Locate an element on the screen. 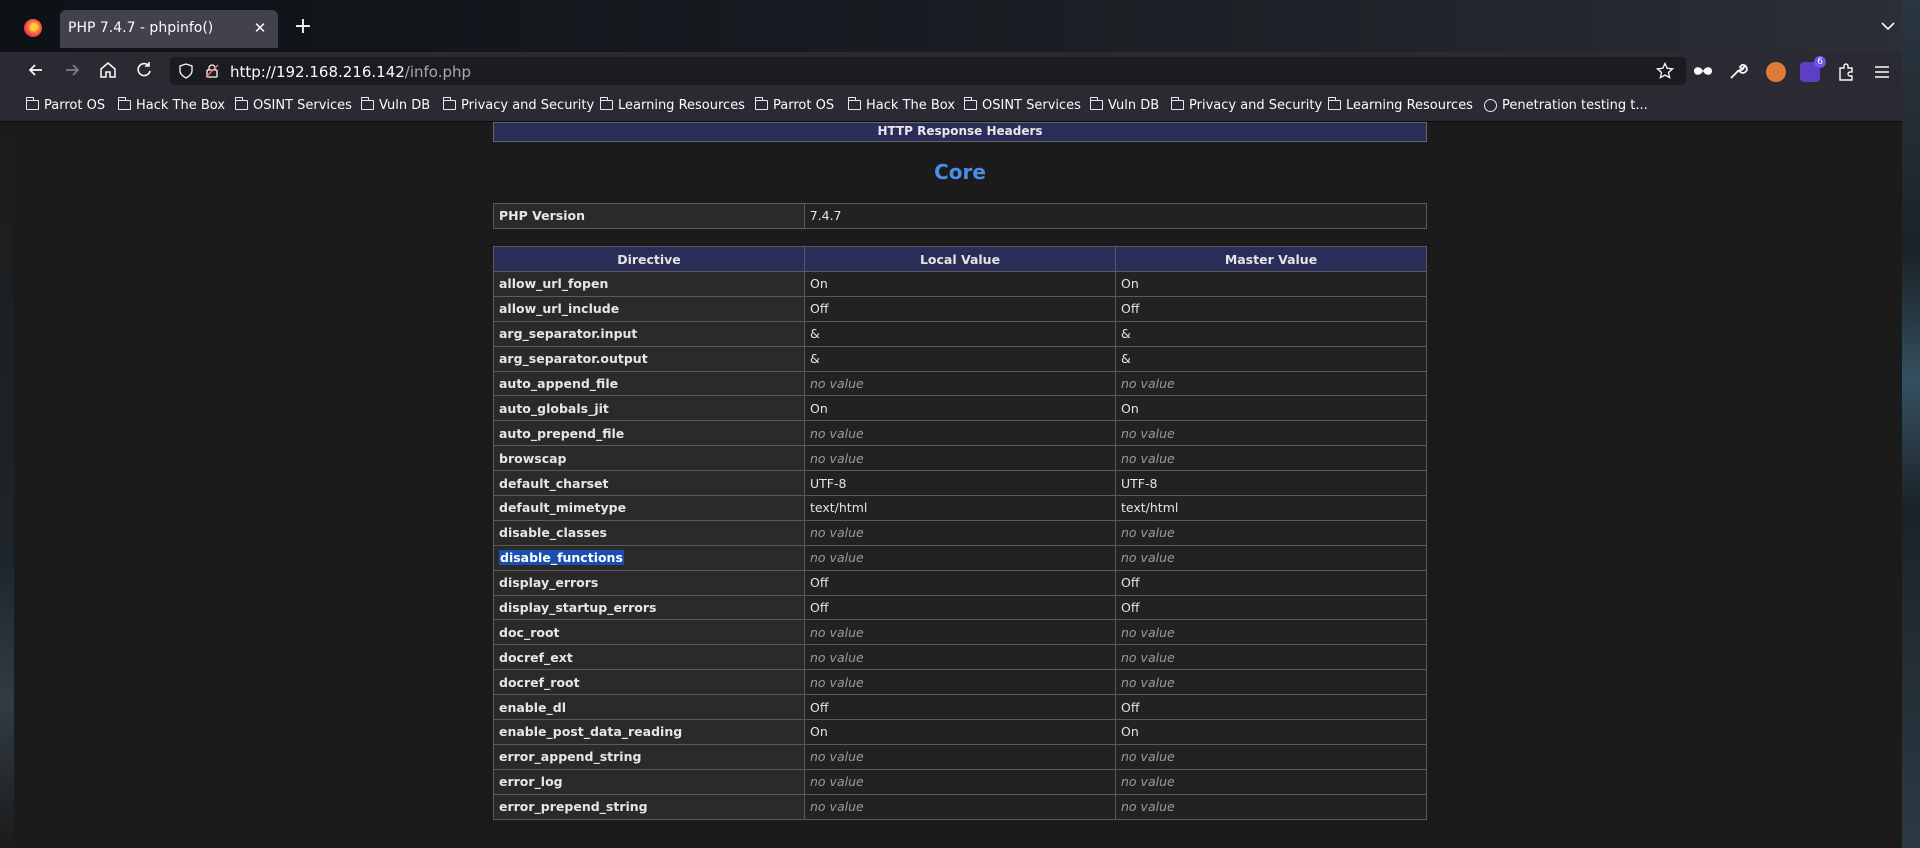 The height and width of the screenshot is (848, 1920). selected-text: disable_functions is located at coordinates (561, 558).